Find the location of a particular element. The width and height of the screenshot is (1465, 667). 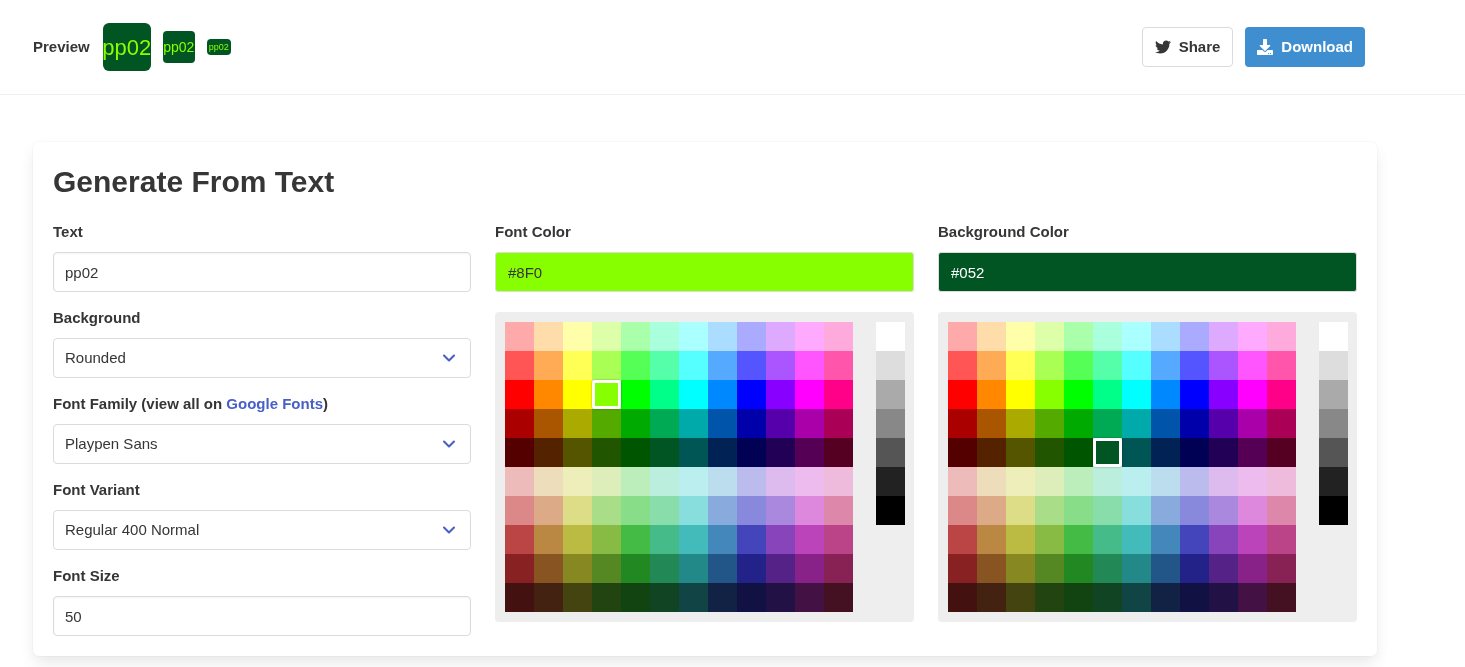

google-fonts-link: Google Fonts is located at coordinates (275, 403).